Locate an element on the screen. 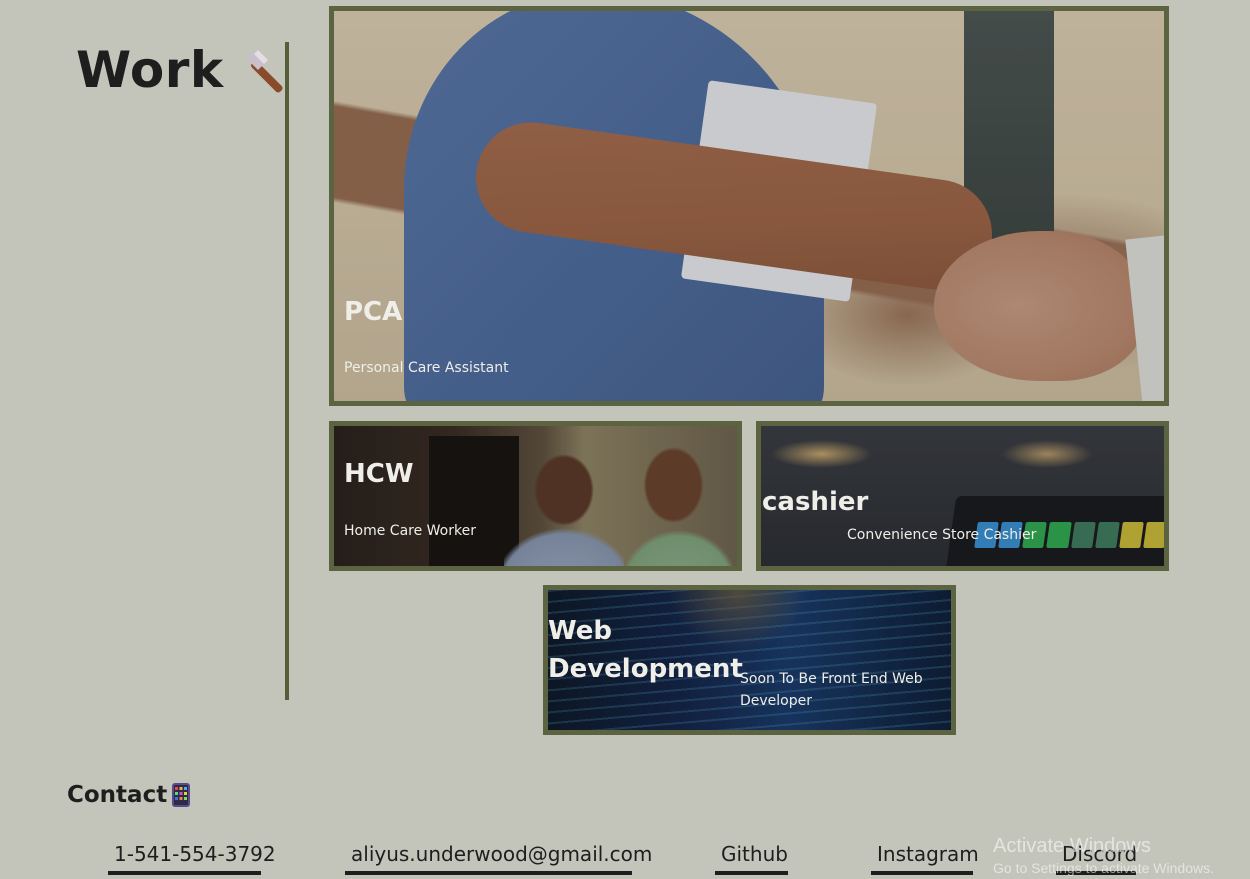 This screenshot has width=1250, height=879. hcw-subtitle: Home Care Worker is located at coordinates (410, 531).